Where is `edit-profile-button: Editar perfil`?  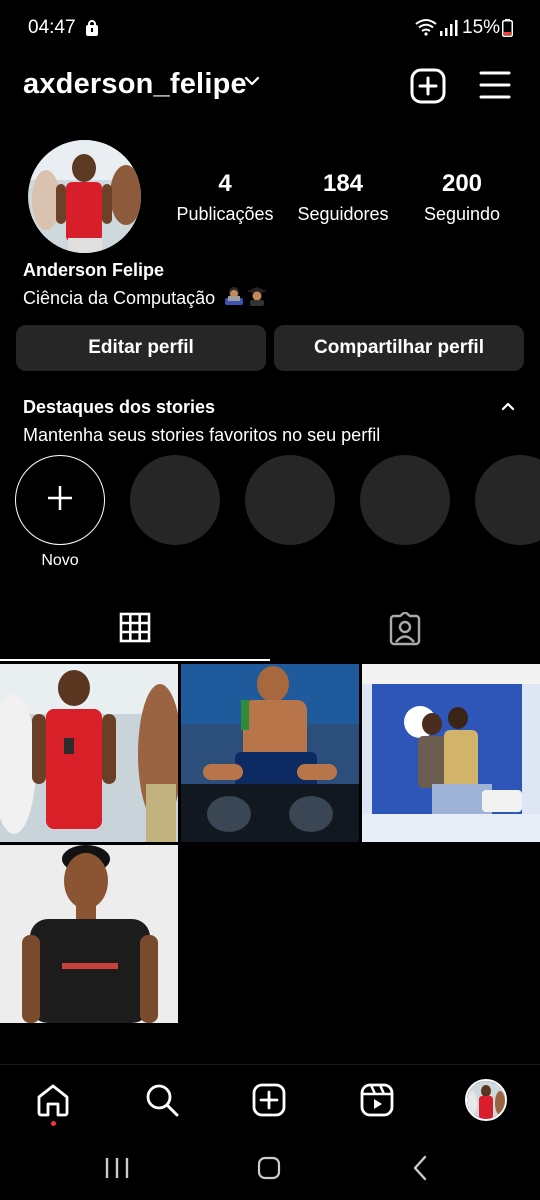
edit-profile-button: Editar perfil is located at coordinates (141, 348).